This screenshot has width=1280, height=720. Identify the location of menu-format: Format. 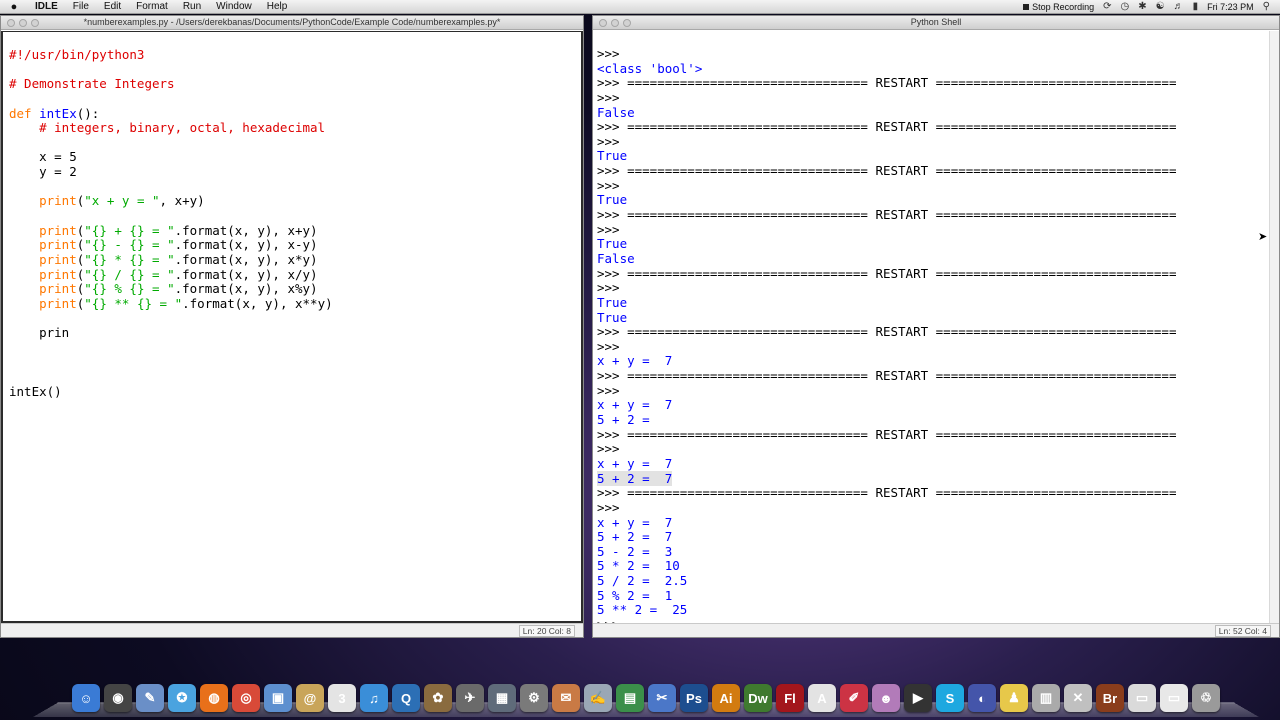
(152, 6).